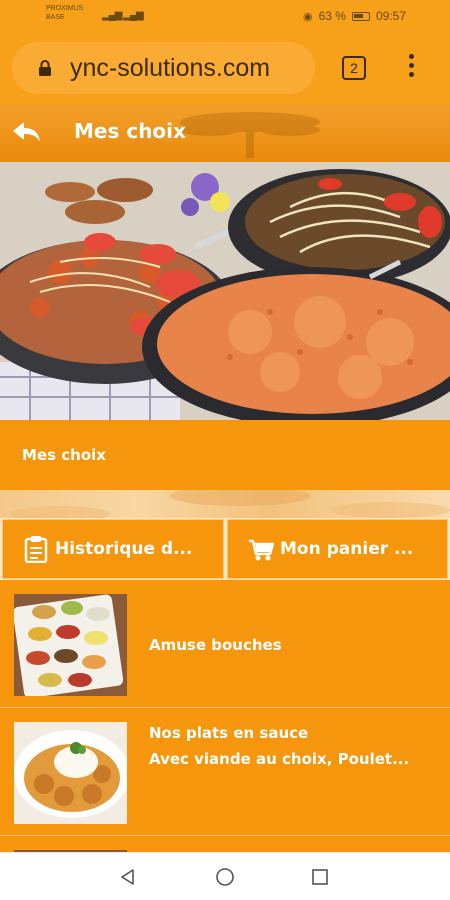 The width and height of the screenshot is (450, 900). Describe the element at coordinates (225, 844) in the screenshot. I see `list-item` at that location.